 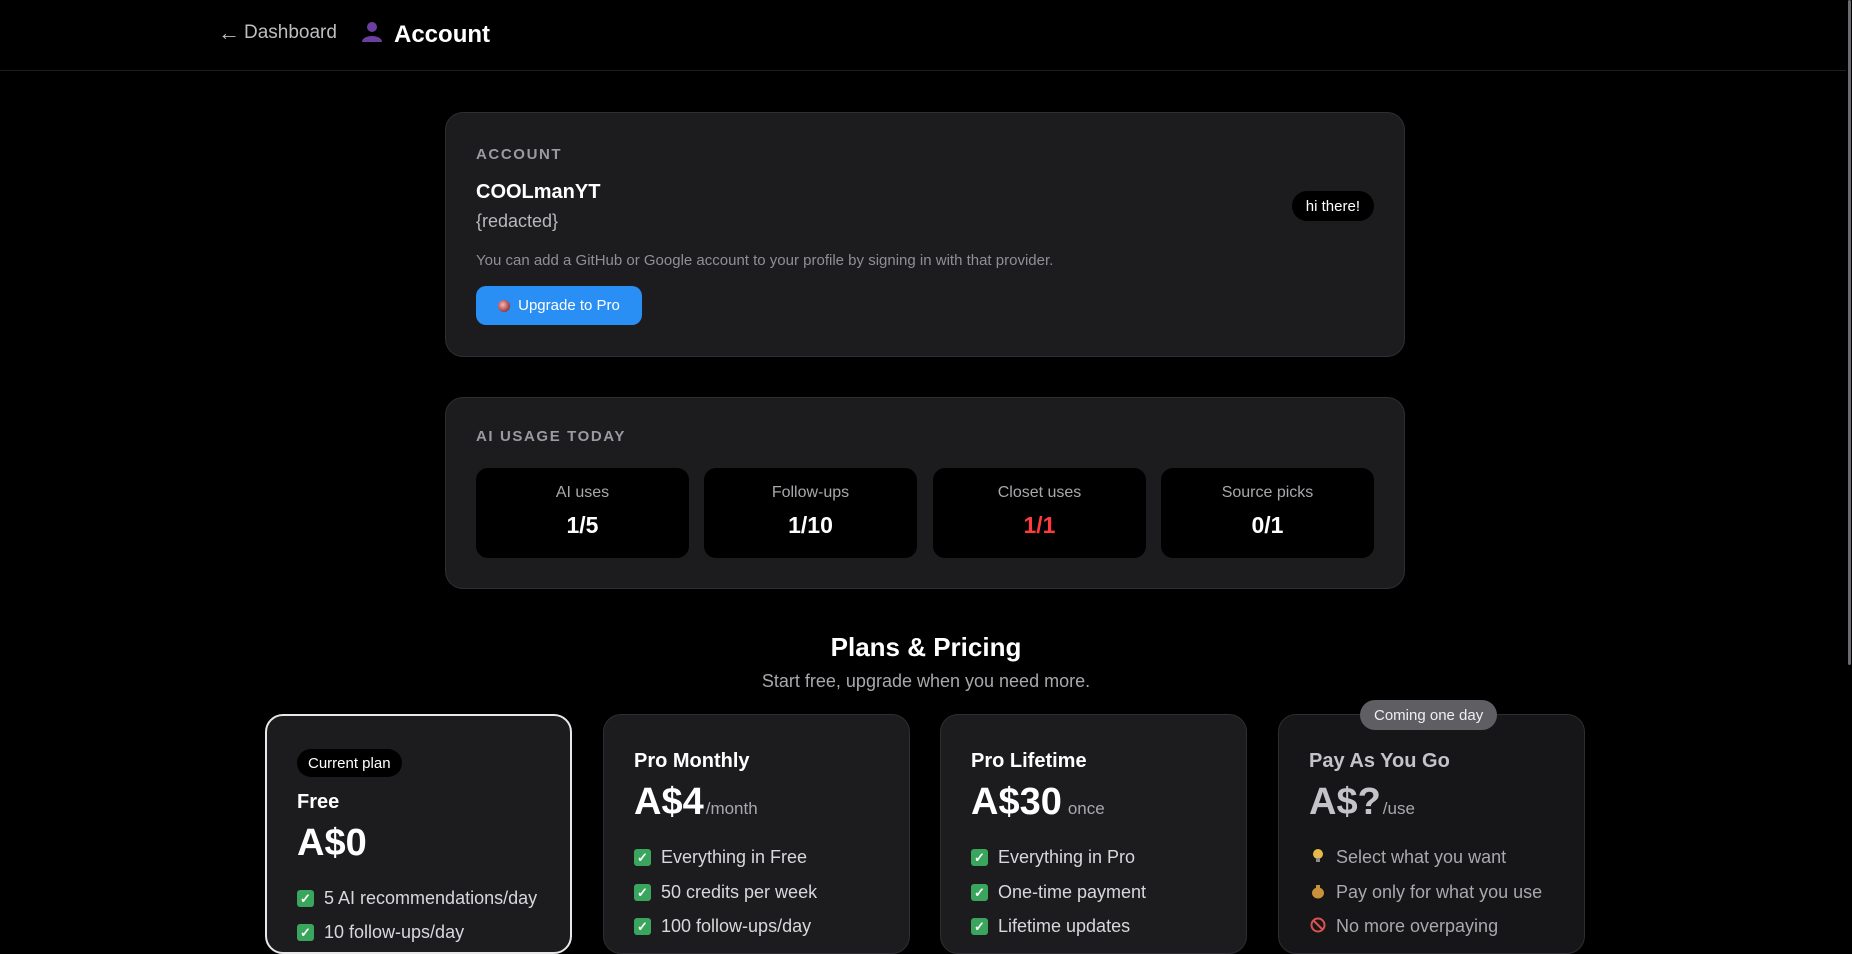 I want to click on feature-text: Select what you want, so click(x=1421, y=857).